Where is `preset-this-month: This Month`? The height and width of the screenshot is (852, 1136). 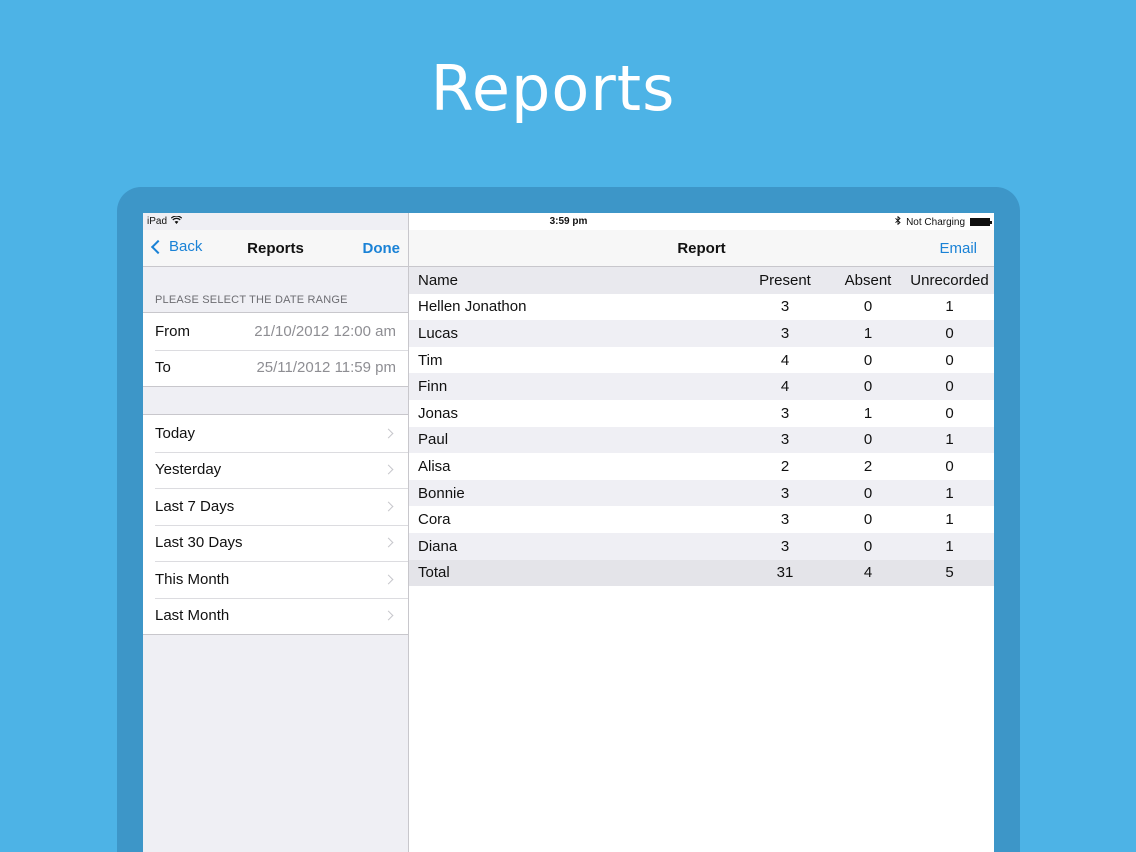
preset-this-month: This Month is located at coordinates (275, 579).